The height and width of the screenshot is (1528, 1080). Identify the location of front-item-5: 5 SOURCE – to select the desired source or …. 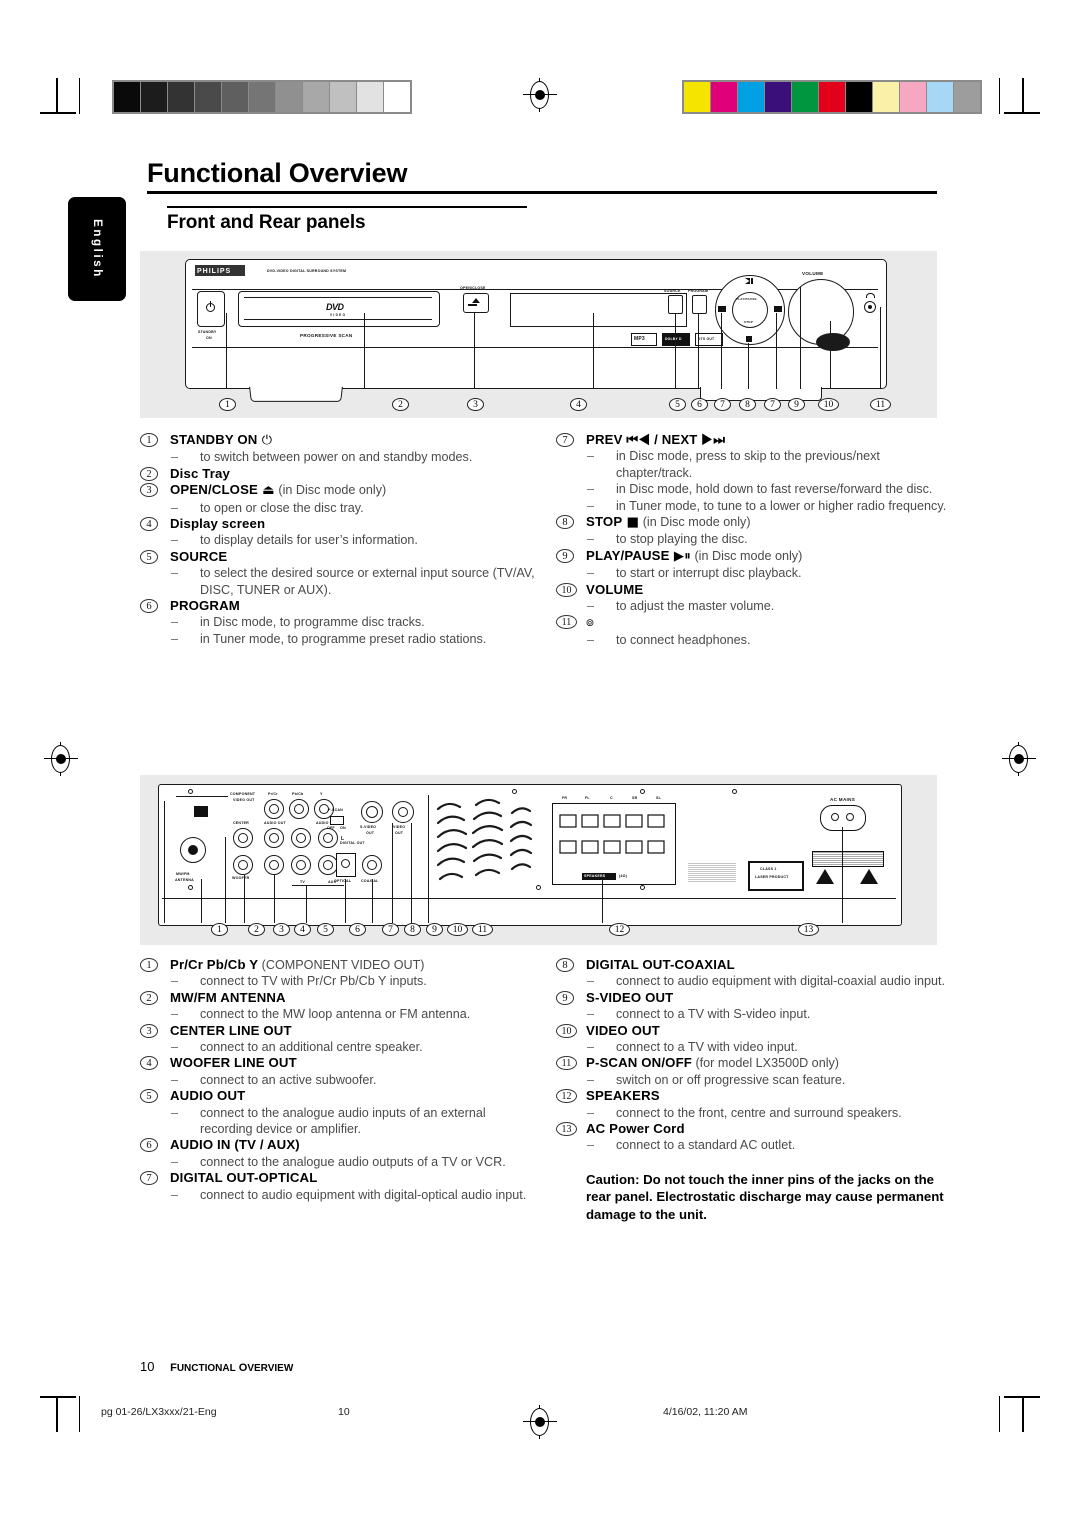
(340, 573).